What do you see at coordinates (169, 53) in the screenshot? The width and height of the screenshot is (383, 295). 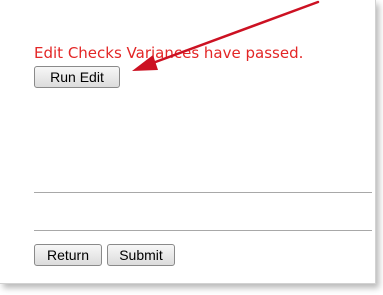 I see `status-message: Edit Checks Variances have passed.` at bounding box center [169, 53].